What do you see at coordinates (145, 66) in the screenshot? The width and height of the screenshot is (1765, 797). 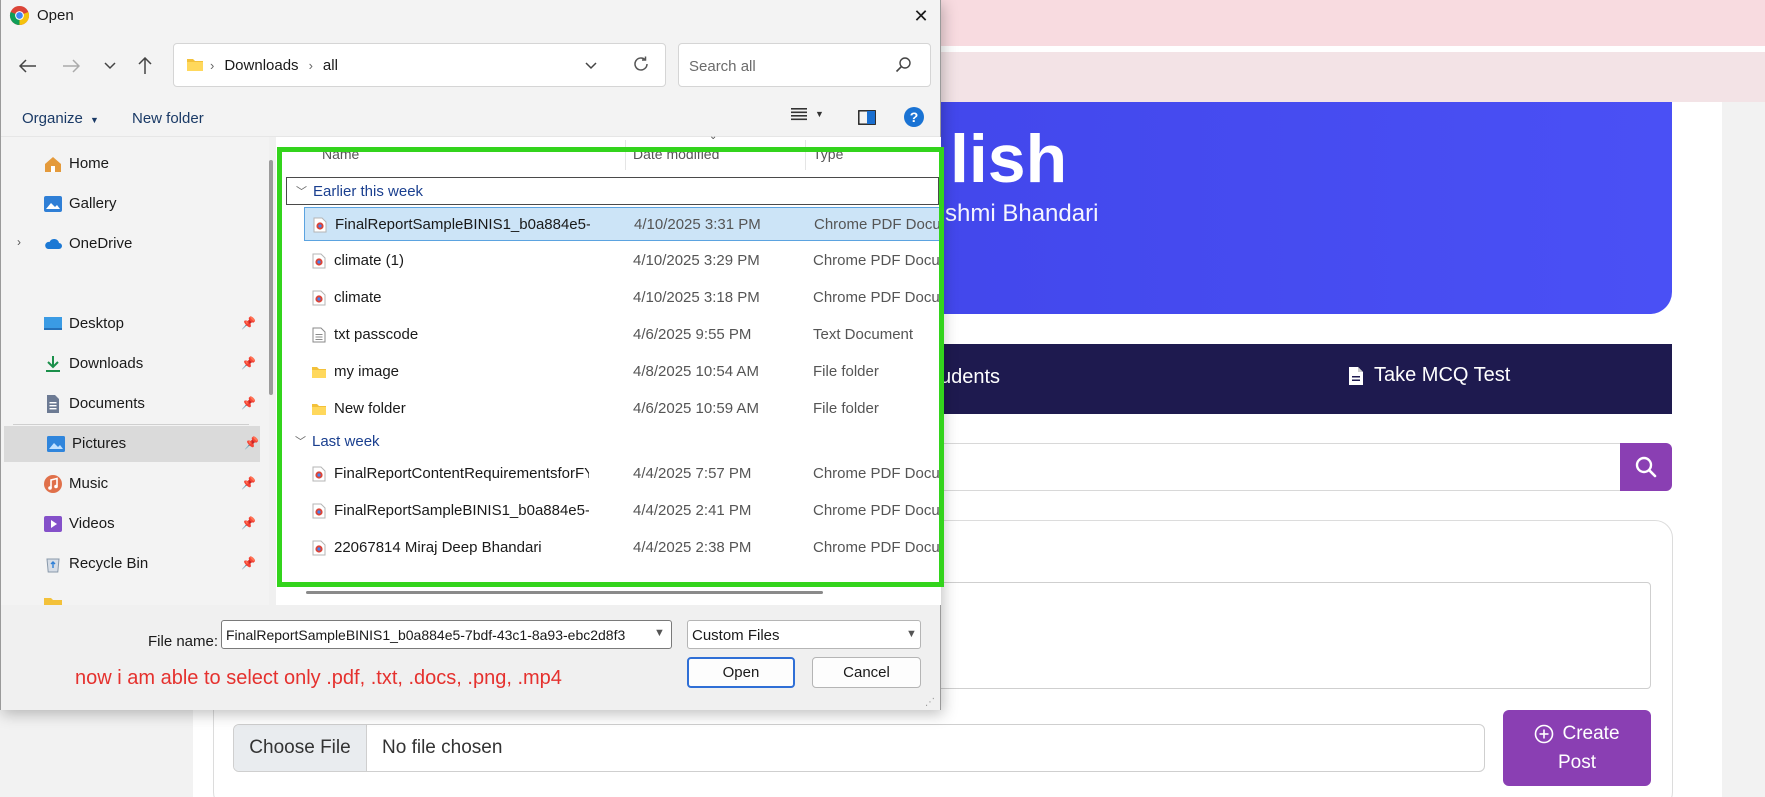 I see `up-arrow-icon` at bounding box center [145, 66].